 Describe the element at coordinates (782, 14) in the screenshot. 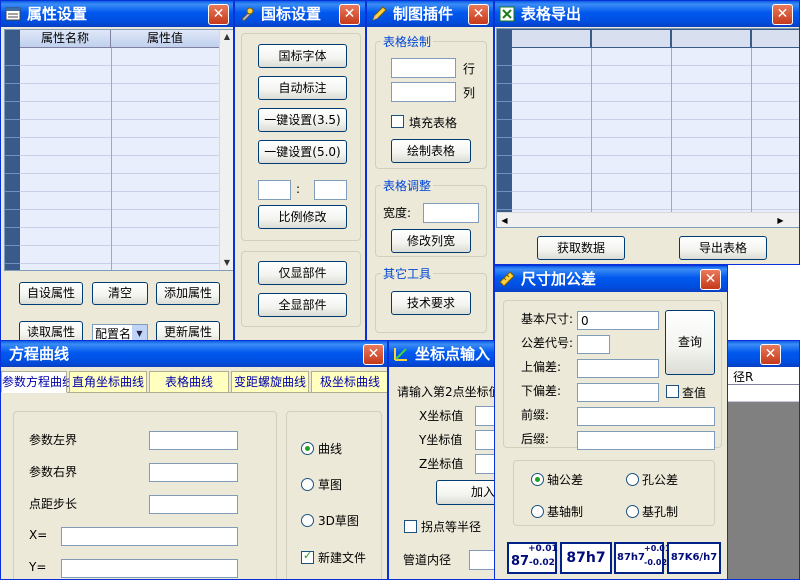

I see `export-close-button: ✕` at that location.